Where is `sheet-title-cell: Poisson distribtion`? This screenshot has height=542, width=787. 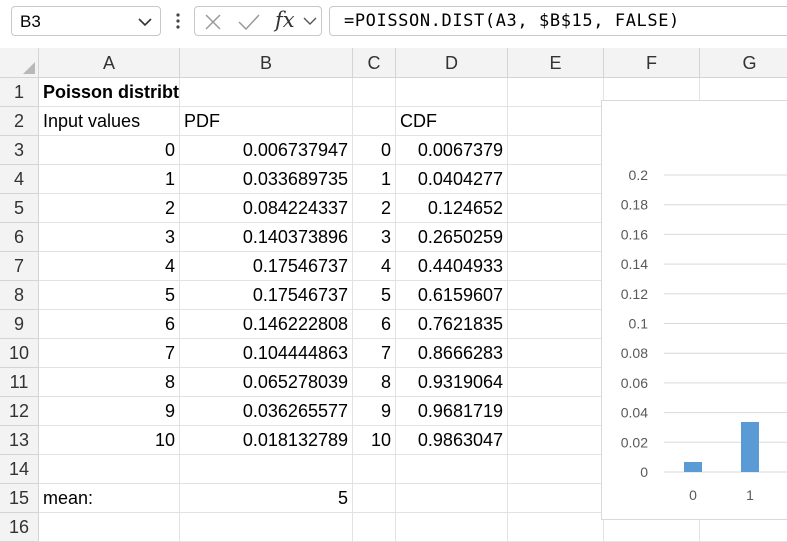 sheet-title-cell: Poisson distribtion is located at coordinates (109, 92).